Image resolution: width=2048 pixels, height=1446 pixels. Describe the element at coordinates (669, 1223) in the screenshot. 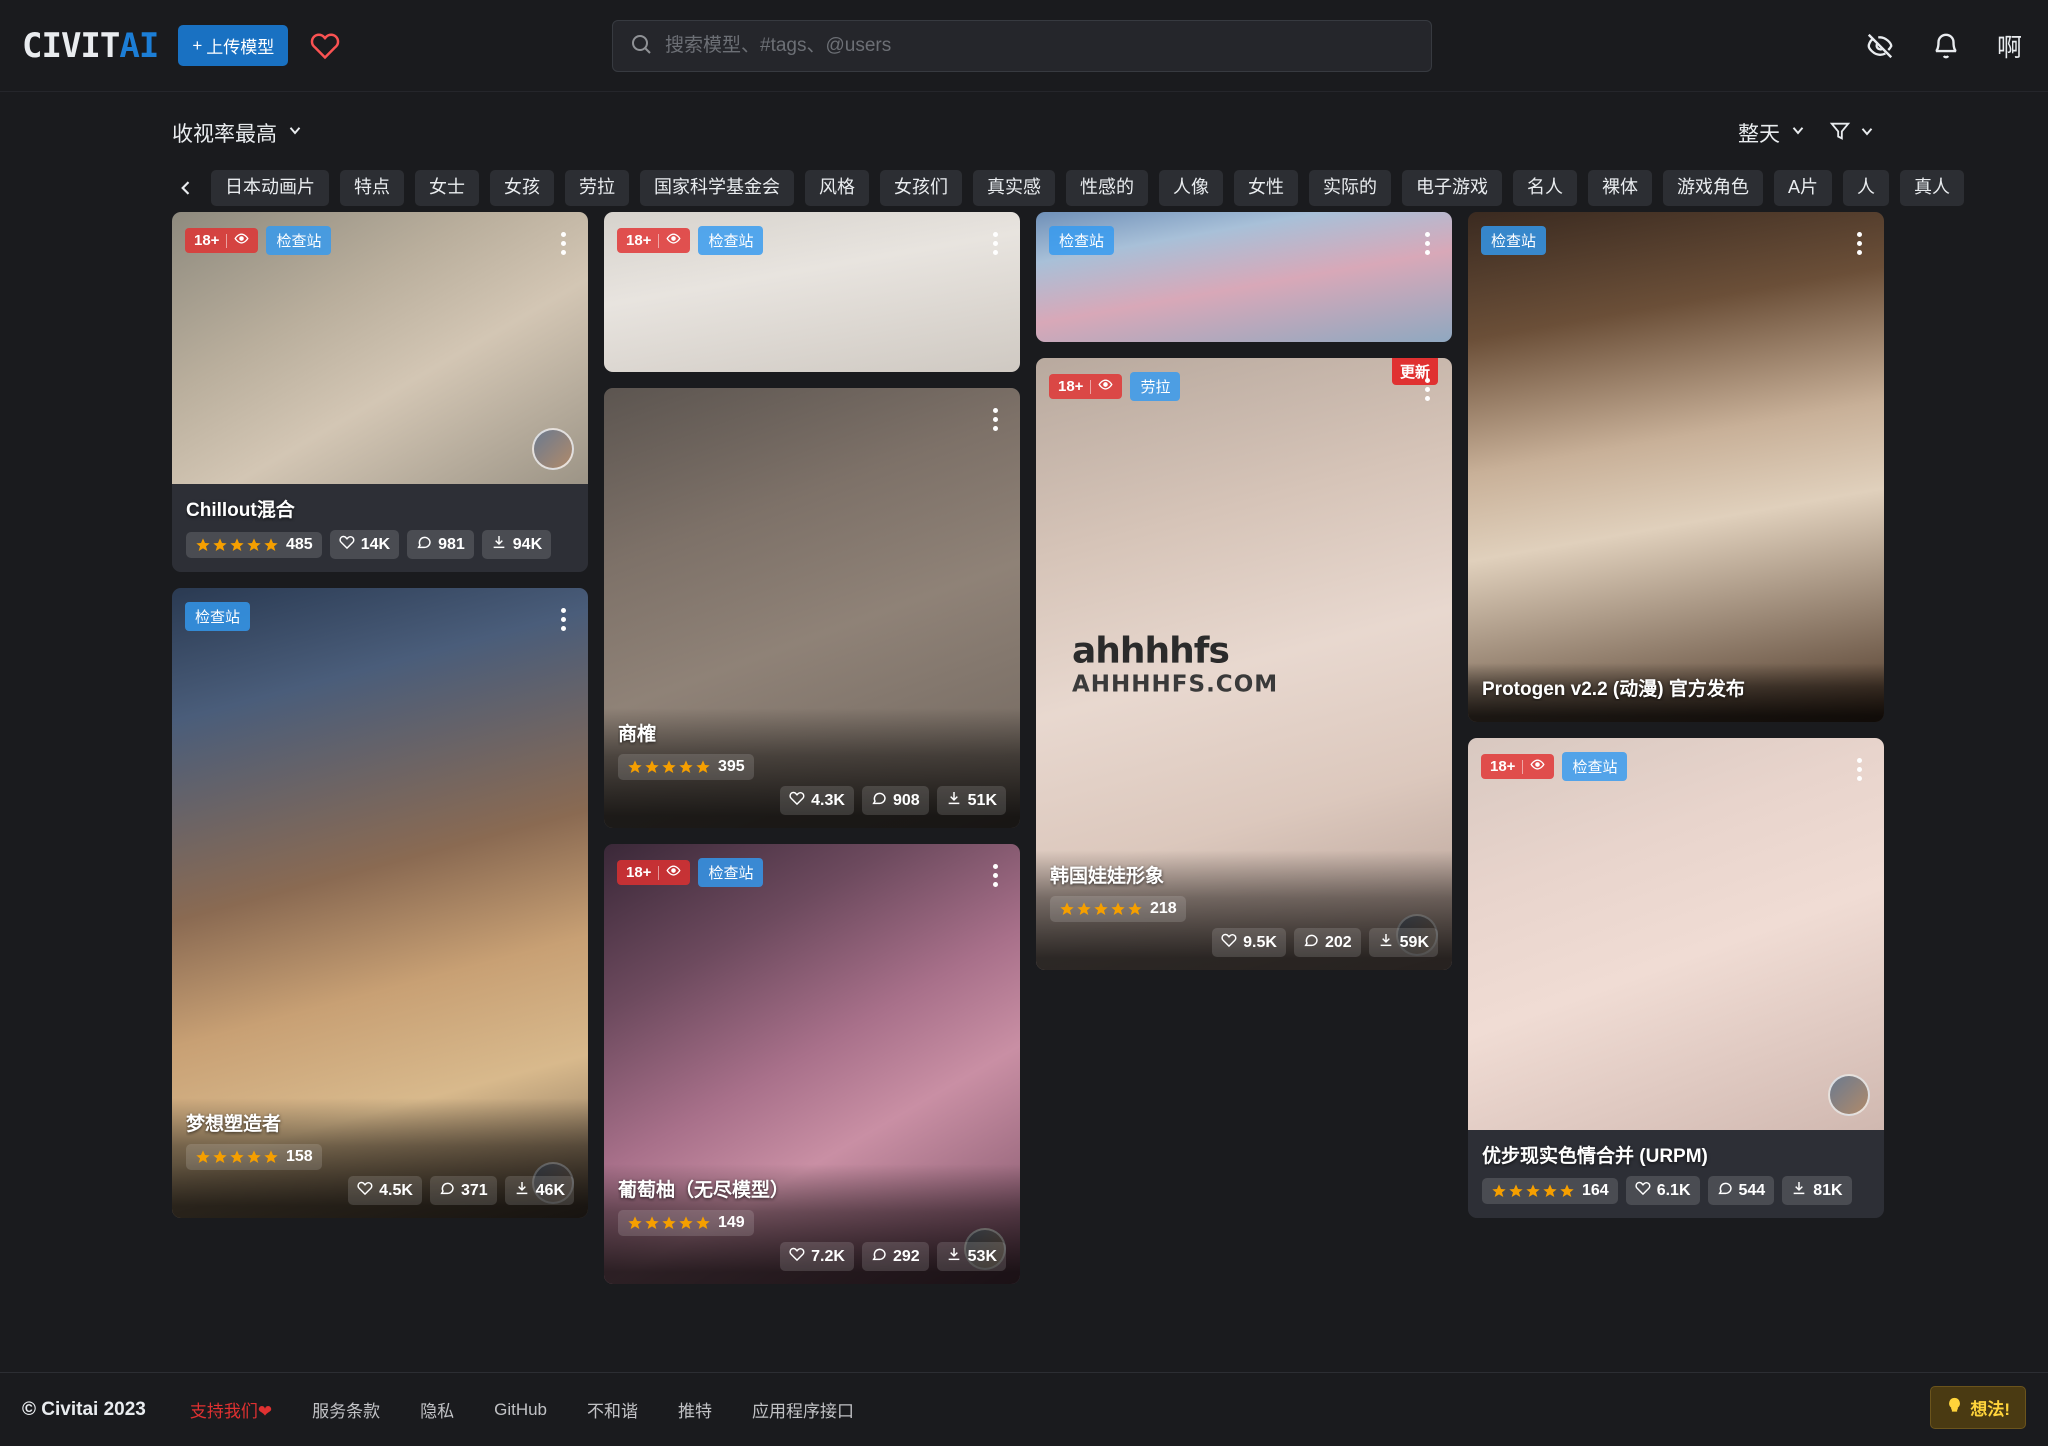

I see `star-rating-icon` at that location.